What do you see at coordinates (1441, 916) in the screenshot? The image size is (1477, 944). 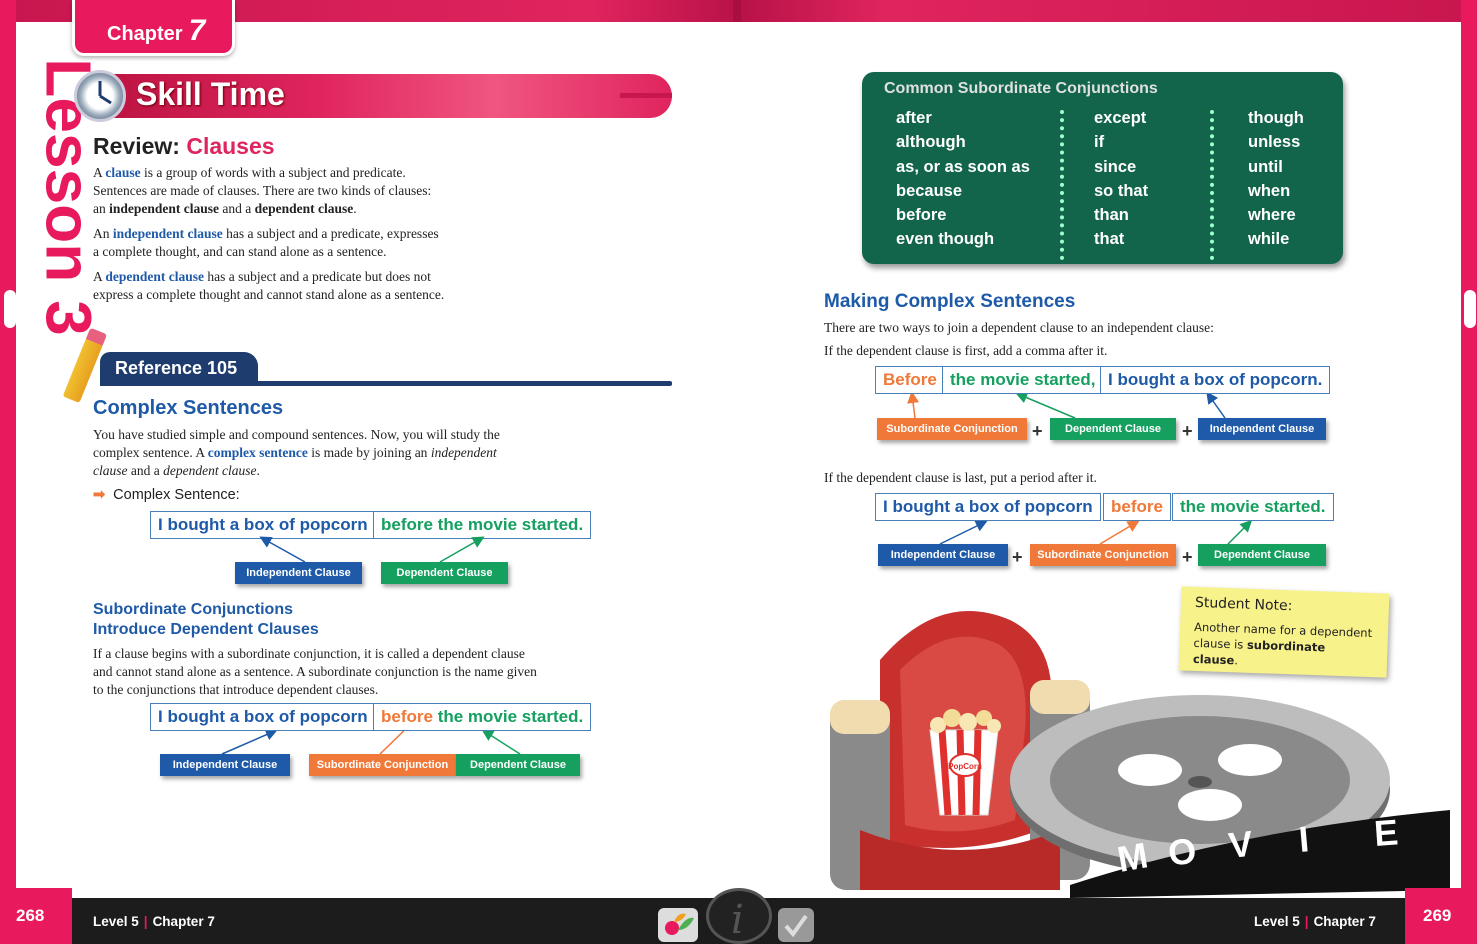 I see `page-number-right: 269` at bounding box center [1441, 916].